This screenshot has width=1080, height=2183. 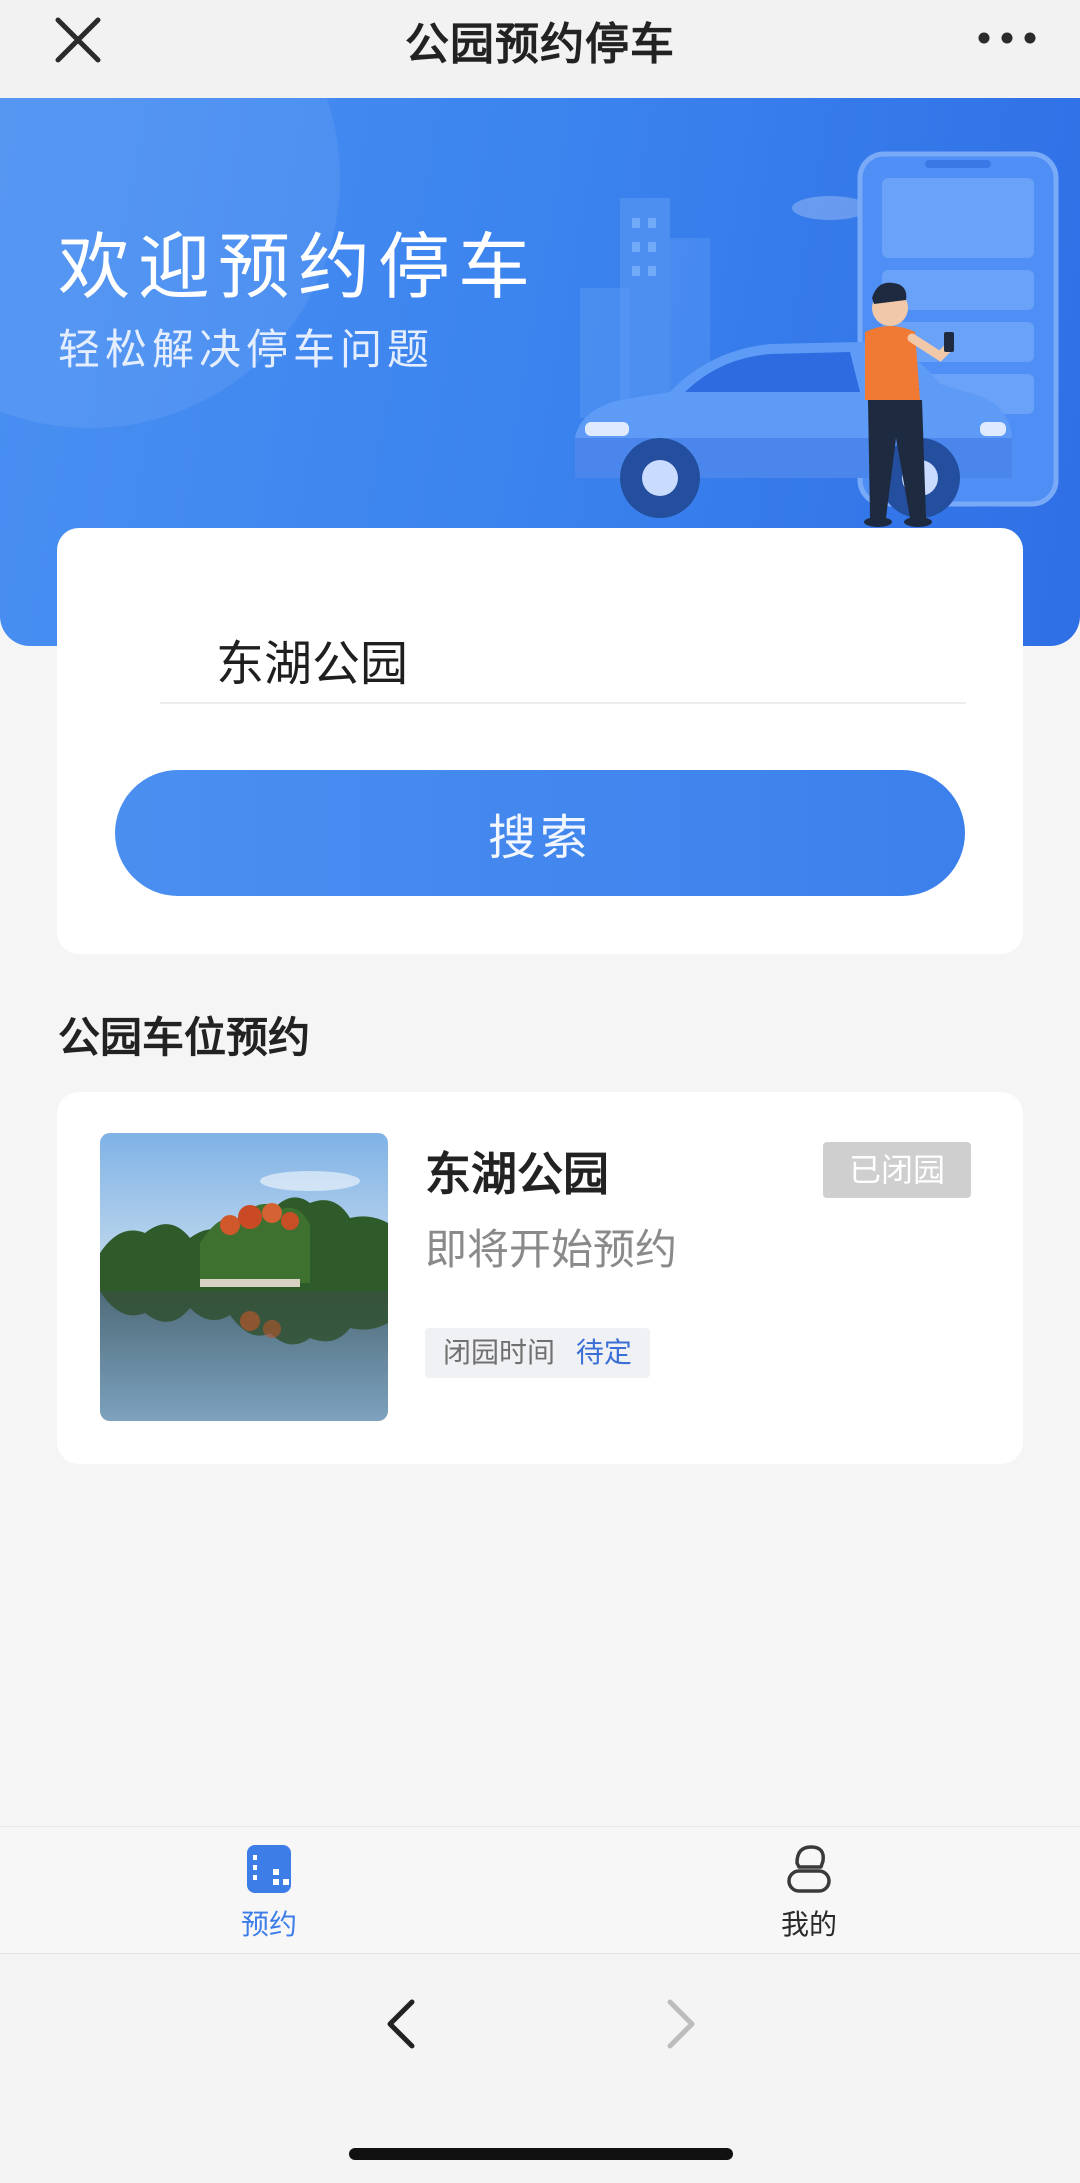 I want to click on tab-reserve-label: 预约, so click(x=268, y=1924).